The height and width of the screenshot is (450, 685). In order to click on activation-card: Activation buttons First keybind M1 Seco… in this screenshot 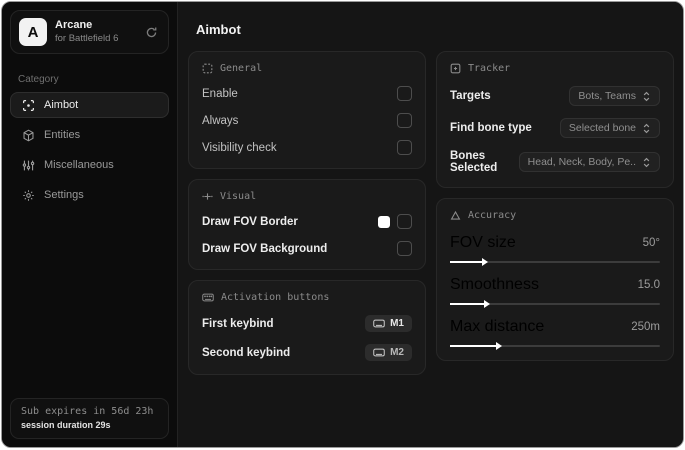, I will do `click(307, 327)`.